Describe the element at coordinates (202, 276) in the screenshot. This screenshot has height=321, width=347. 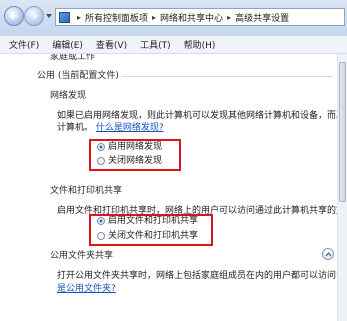
I see `public-folder-sharing-description: 打开公用文件夹共享时，网络上包括家庭组成员在内的用户都可以访问公用文` at that location.